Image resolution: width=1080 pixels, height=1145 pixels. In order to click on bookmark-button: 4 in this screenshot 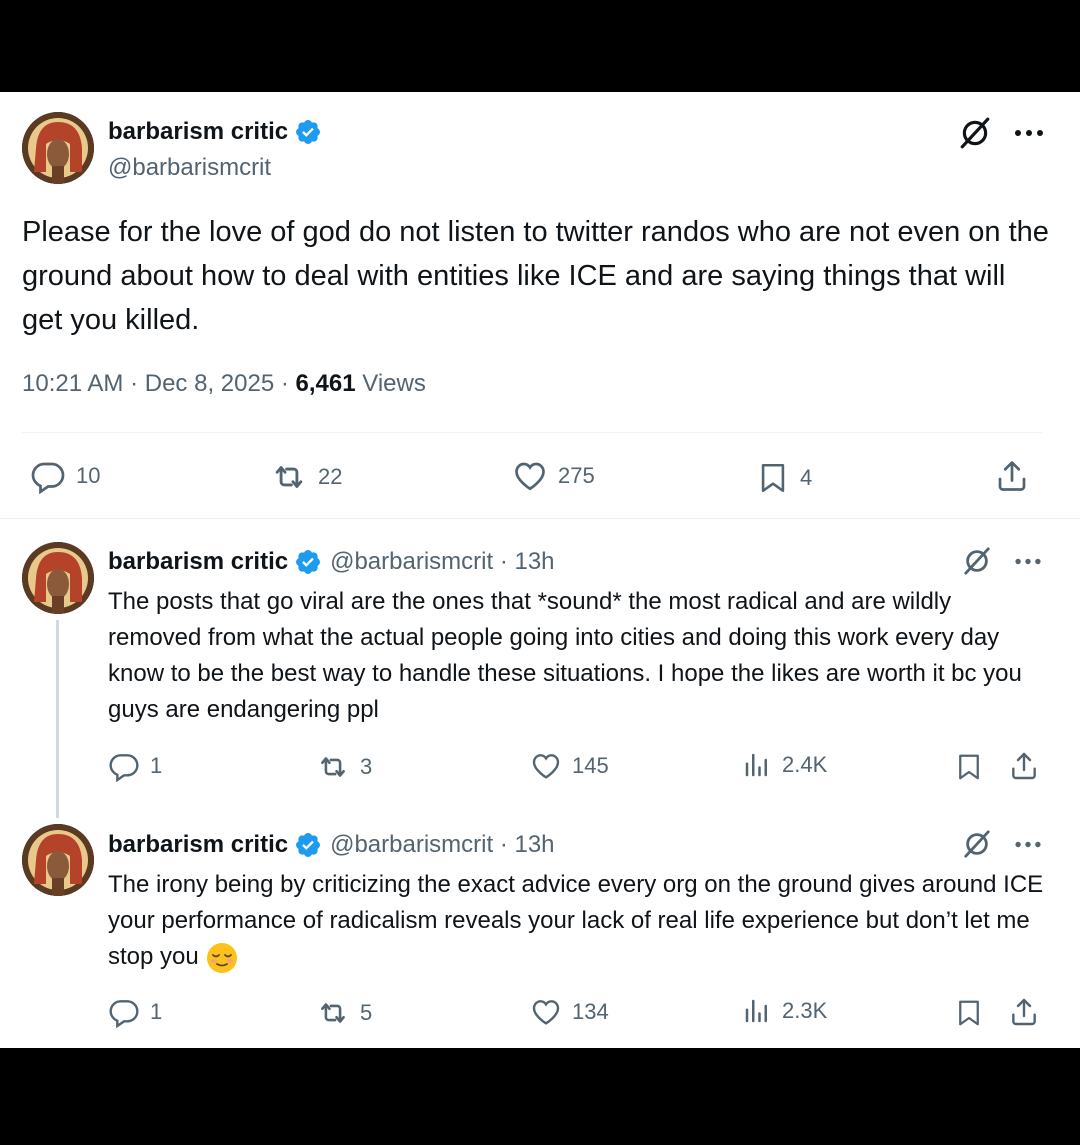, I will do `click(784, 478)`.